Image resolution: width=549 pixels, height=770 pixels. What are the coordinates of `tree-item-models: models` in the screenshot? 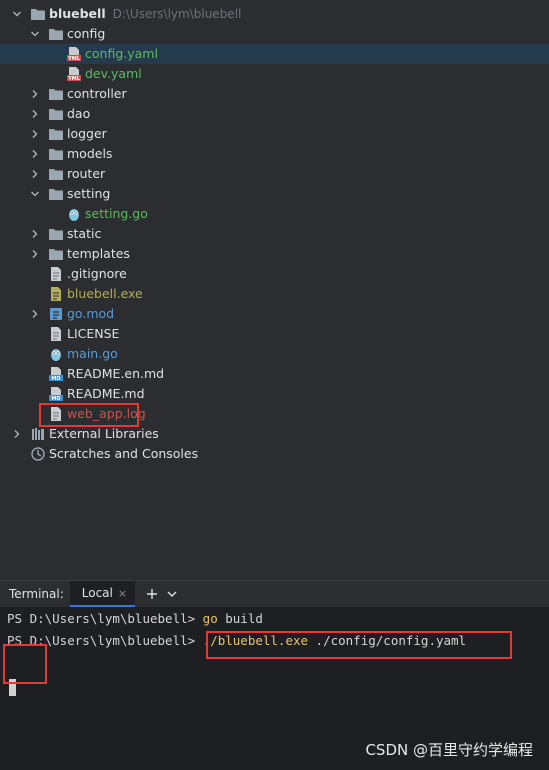 It's located at (274, 154).